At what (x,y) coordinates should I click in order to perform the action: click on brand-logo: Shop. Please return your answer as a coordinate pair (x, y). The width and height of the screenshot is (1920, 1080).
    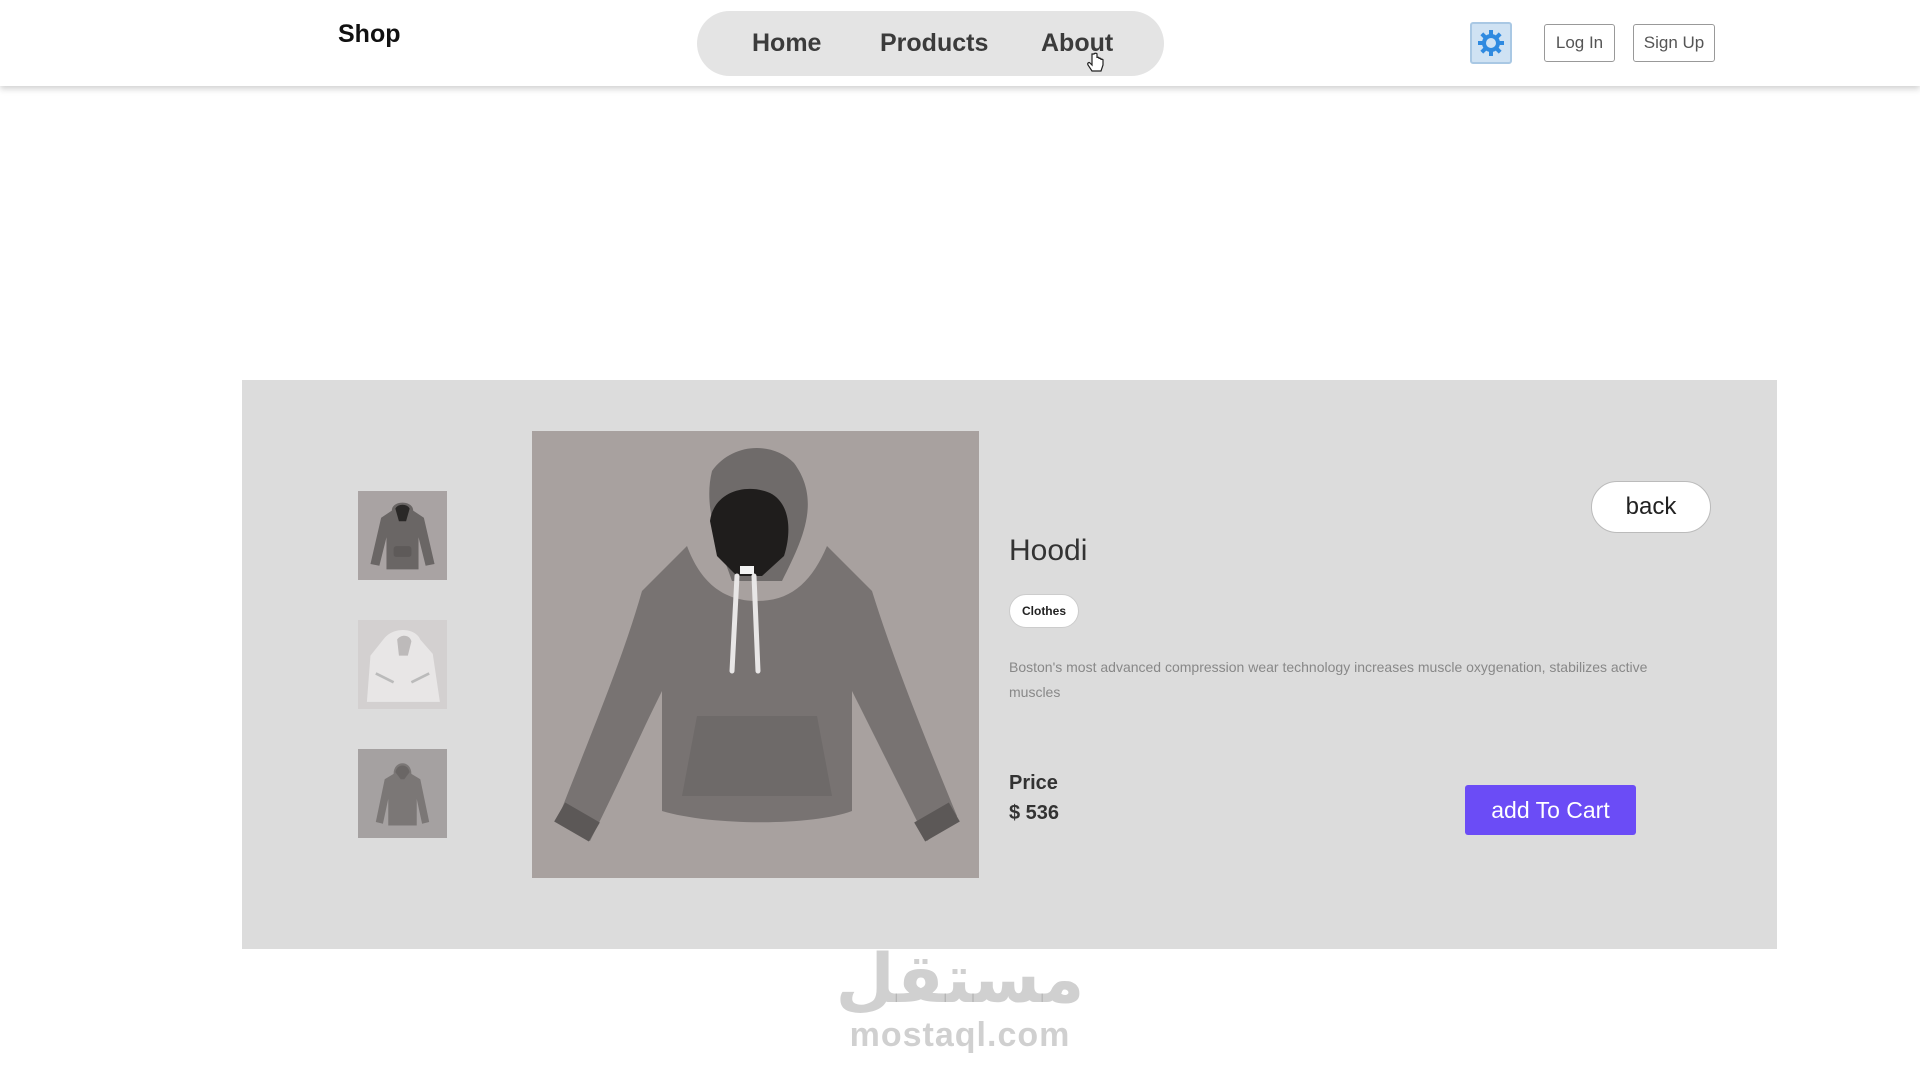
    Looking at the image, I should click on (369, 34).